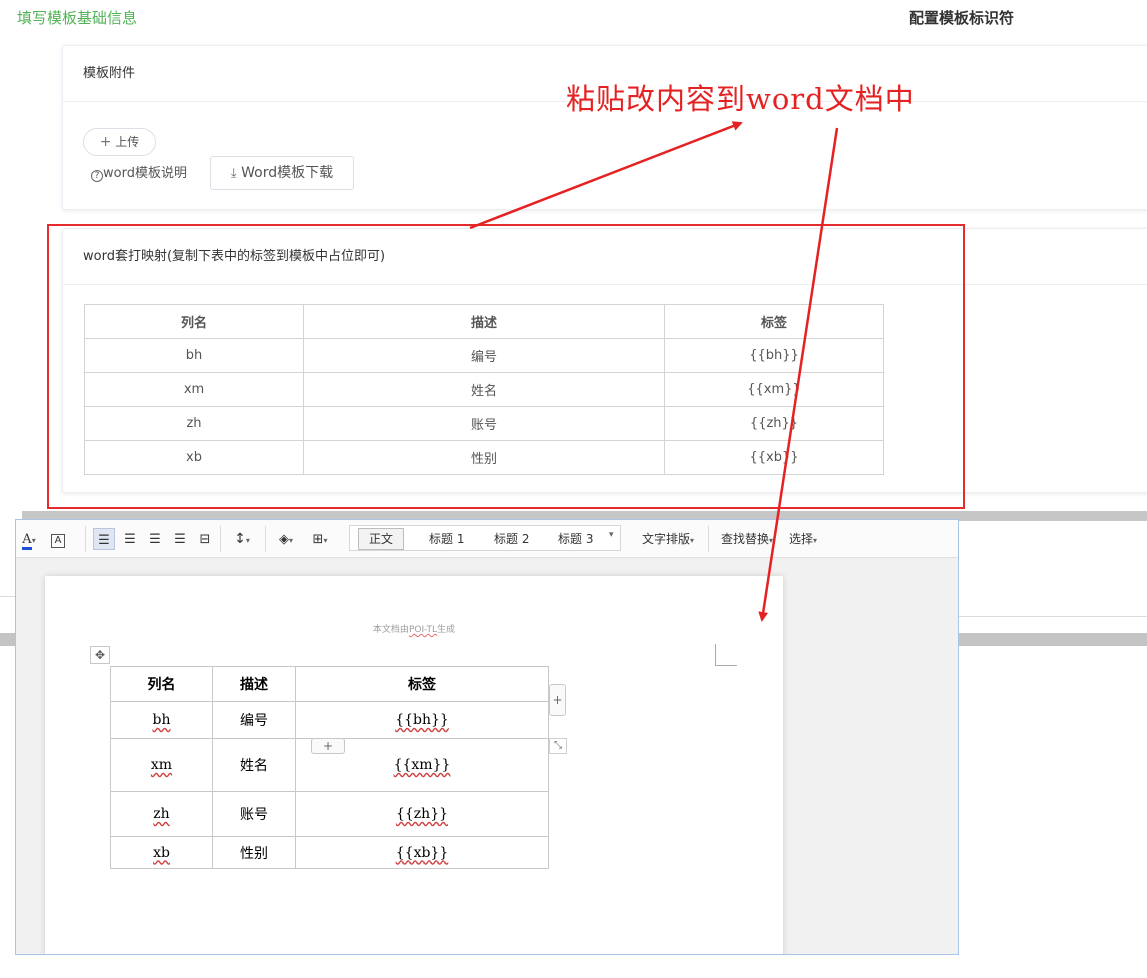  I want to click on char-border-button: A, so click(58, 539).